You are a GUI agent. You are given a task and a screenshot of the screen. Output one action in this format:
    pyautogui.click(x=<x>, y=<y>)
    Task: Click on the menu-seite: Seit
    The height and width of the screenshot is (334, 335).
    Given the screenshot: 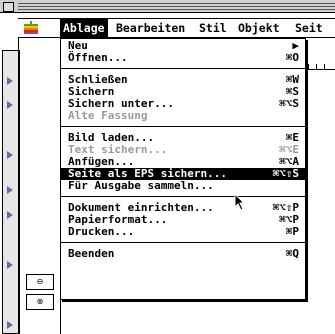 What is the action you would take?
    pyautogui.click(x=309, y=28)
    